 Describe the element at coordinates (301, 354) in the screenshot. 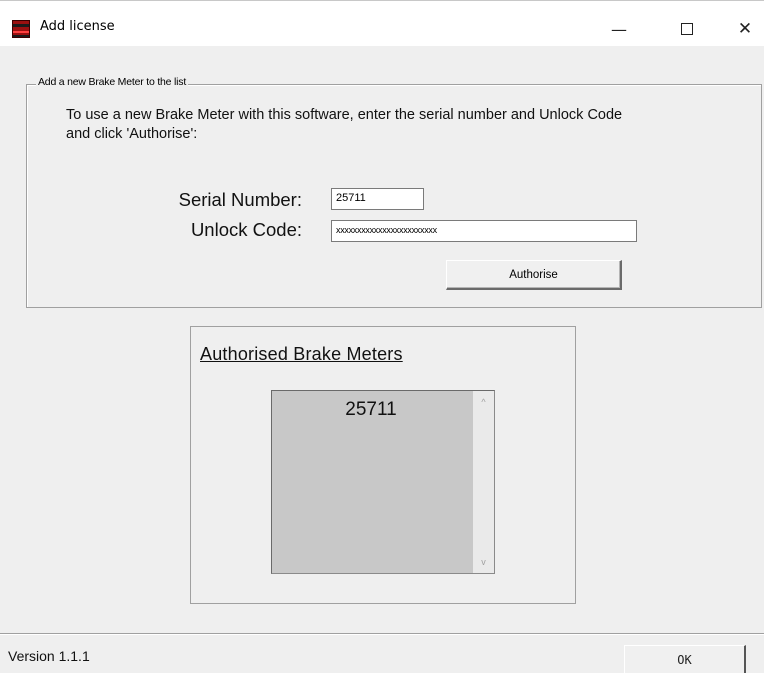

I see `authorised-meters-heading: Authorised Brake Meters` at that location.